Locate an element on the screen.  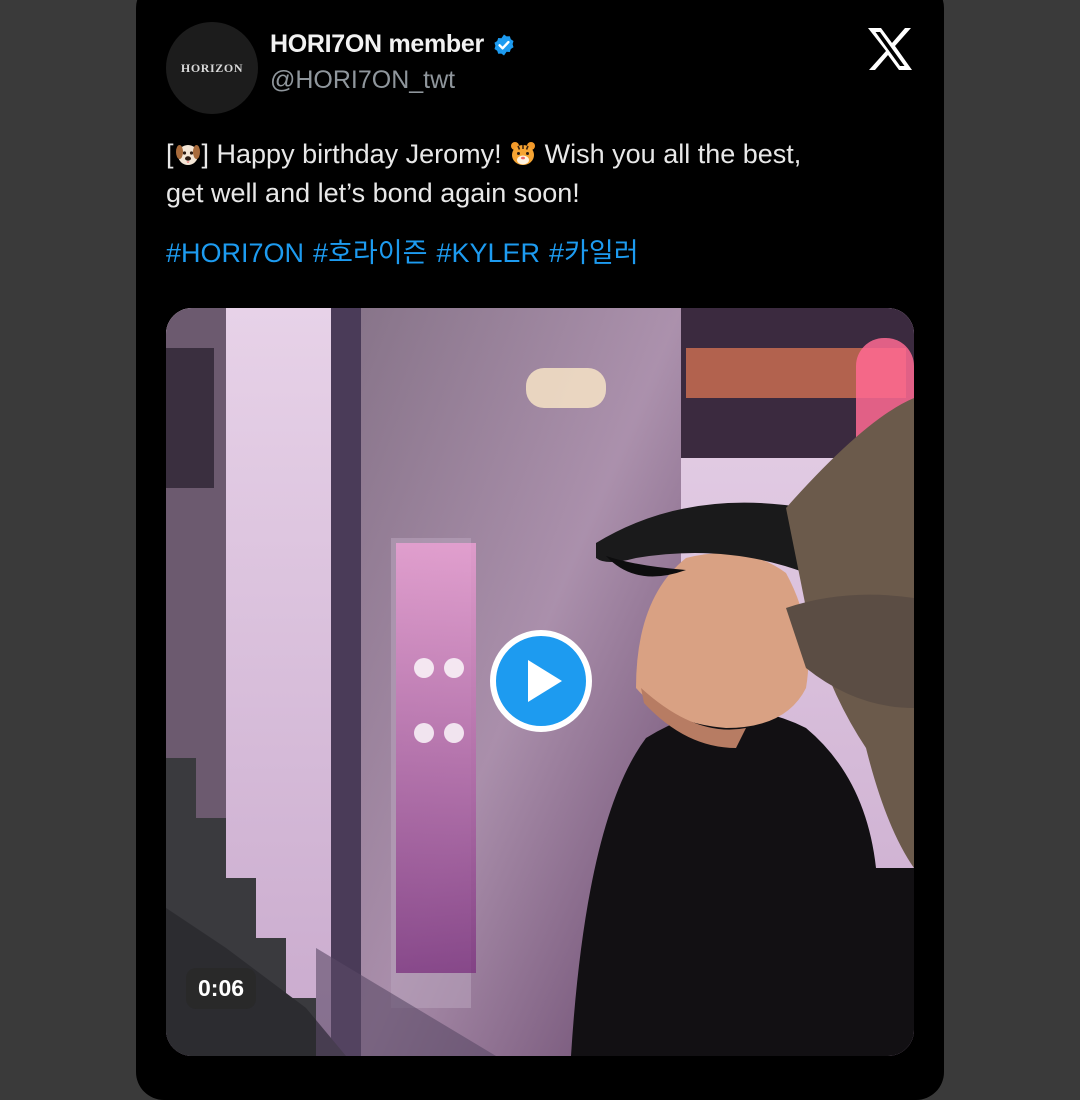
avatar-logo-text: HORIZON is located at coordinates (212, 67).